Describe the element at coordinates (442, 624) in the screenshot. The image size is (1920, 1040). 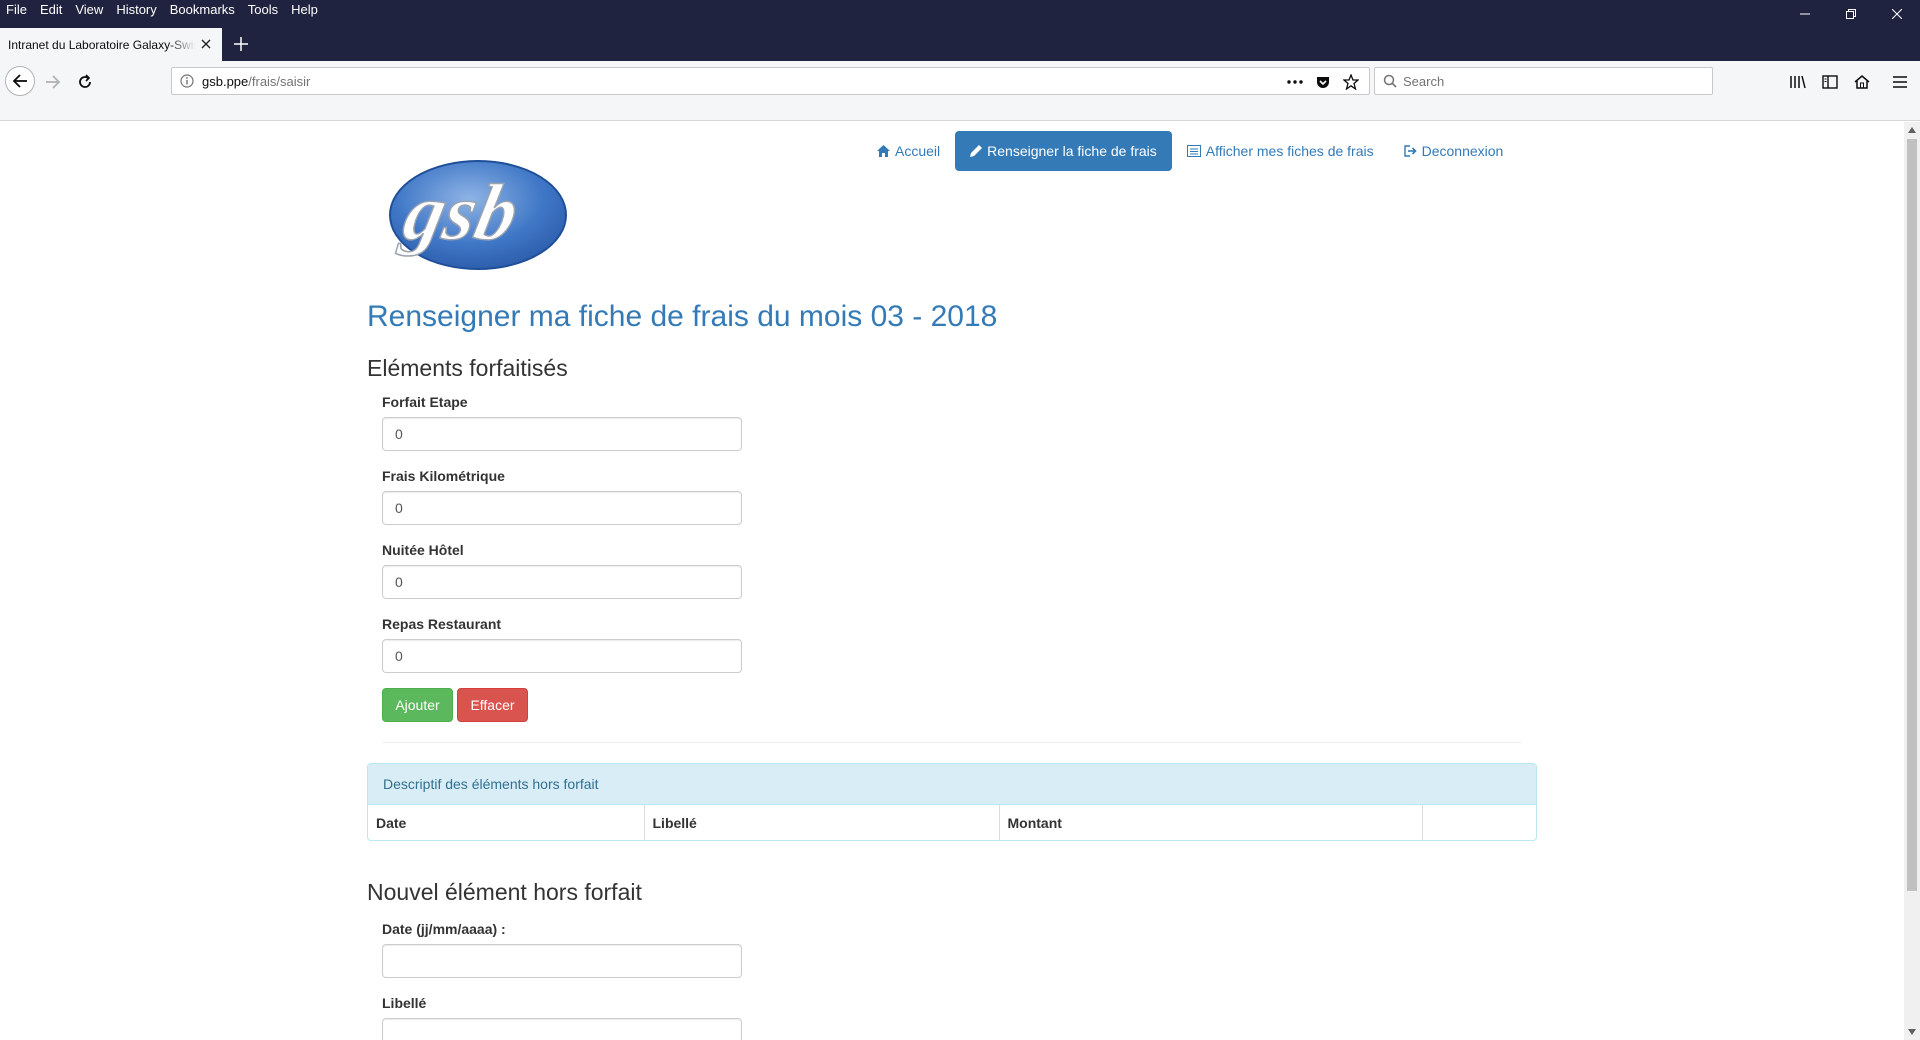
I see `label-repas-restaurant: Repas Restaurant` at that location.